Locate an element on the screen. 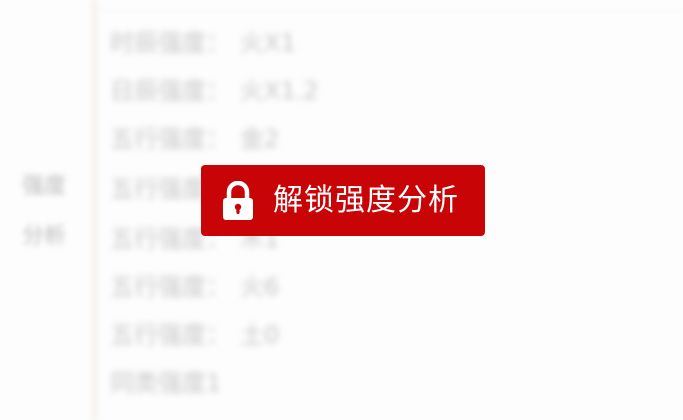 The height and width of the screenshot is (420, 683). strength-row: 五行强度： 火6 is located at coordinates (320, 287).